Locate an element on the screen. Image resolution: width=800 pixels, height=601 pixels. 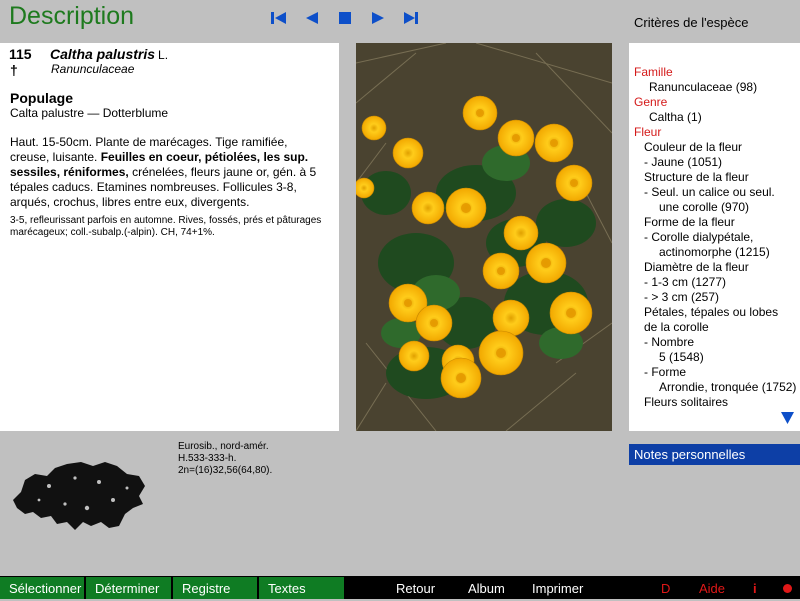
scientific-name: Caltha palustris L. is located at coordinates (109, 54).